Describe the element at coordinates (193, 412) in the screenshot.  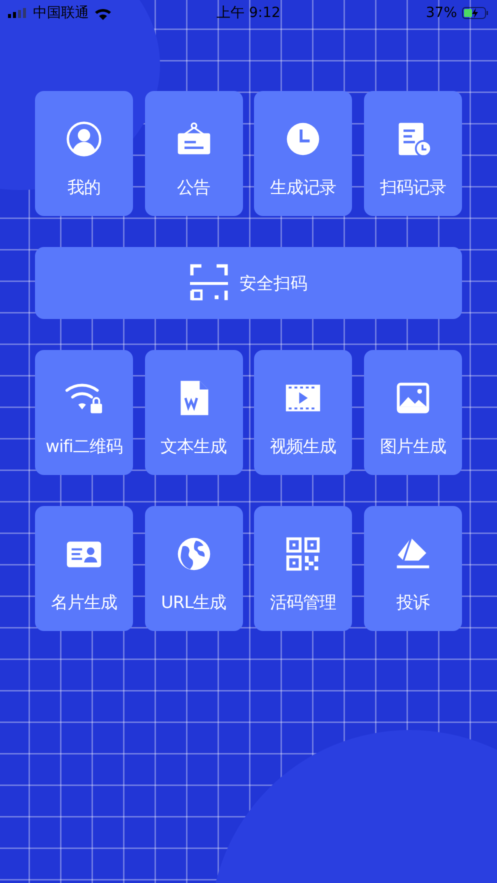
I see `menu-tile: 文本生成` at that location.